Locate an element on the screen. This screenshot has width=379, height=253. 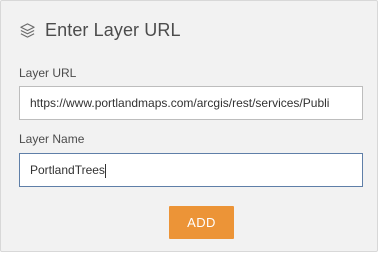
layer-url-label: Layer URL is located at coordinates (48, 73).